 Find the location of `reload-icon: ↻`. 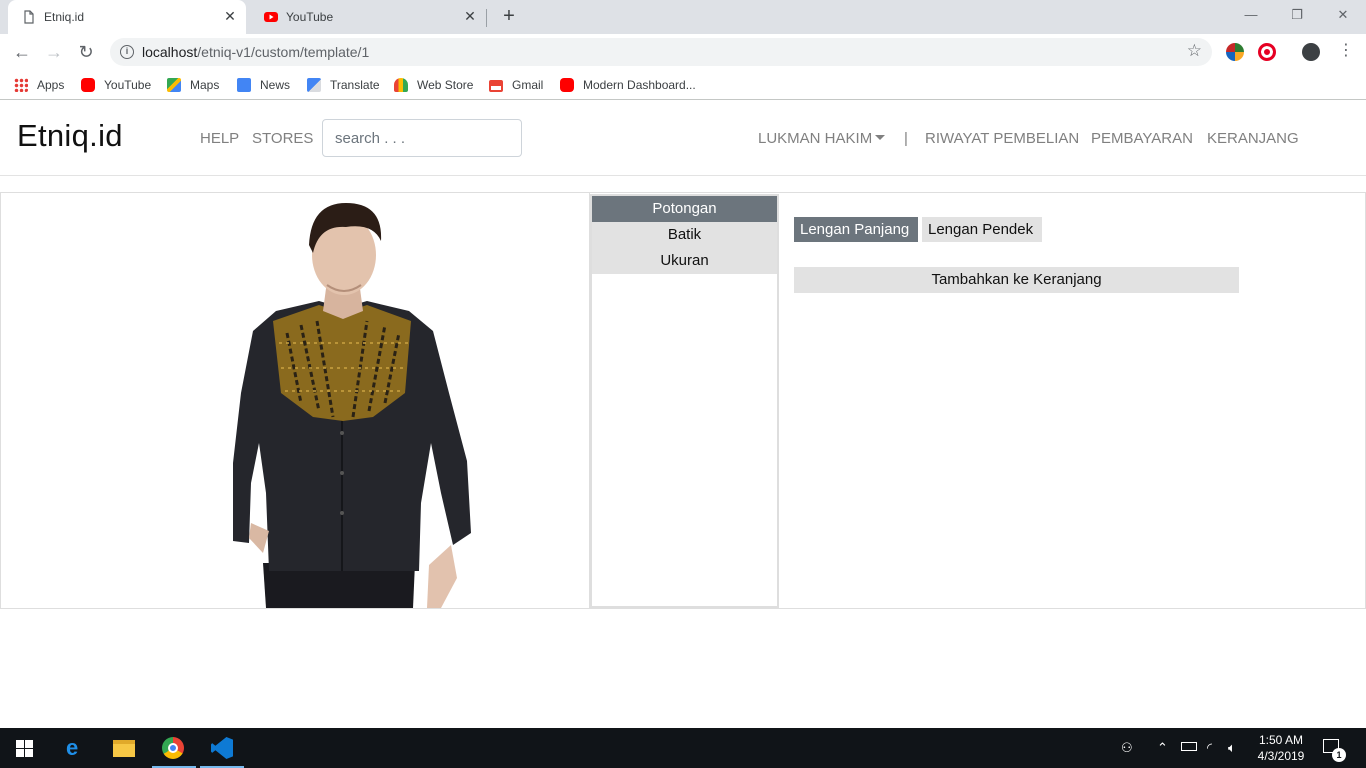

reload-icon: ↻ is located at coordinates (86, 52).